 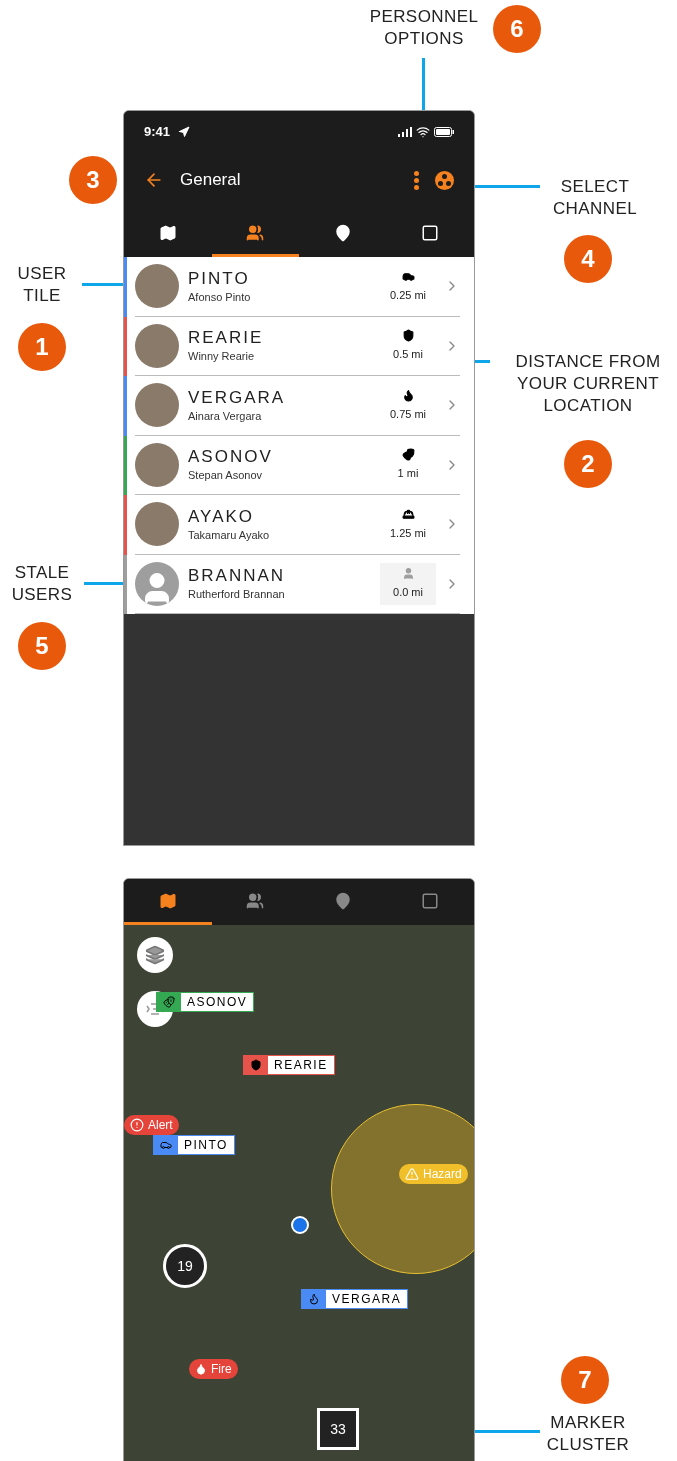 I want to click on person-icon, so click(x=408, y=573).